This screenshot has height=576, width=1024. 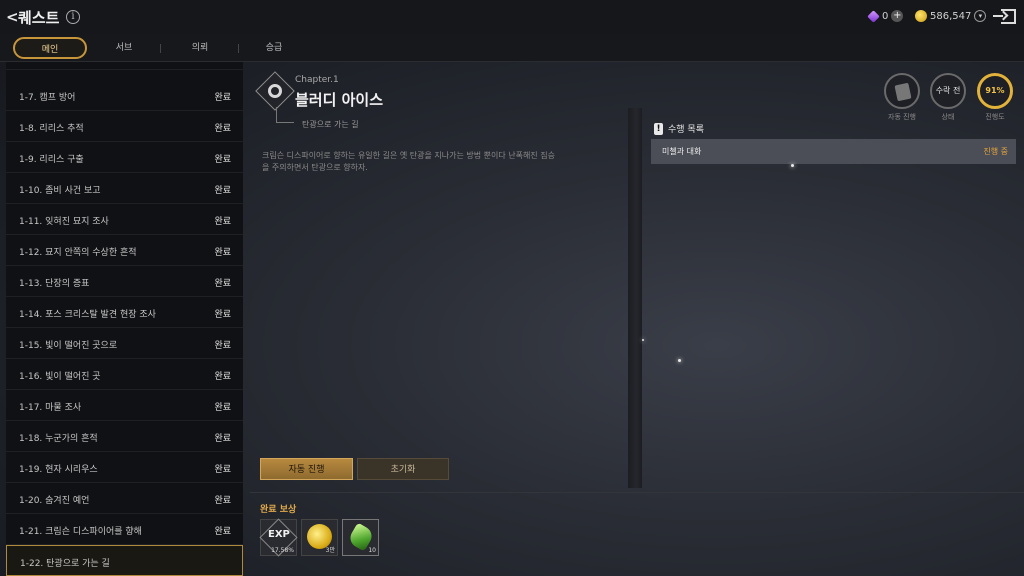 What do you see at coordinates (54, 284) in the screenshot?
I see `quest-name: 1-13. 단장의 증표` at bounding box center [54, 284].